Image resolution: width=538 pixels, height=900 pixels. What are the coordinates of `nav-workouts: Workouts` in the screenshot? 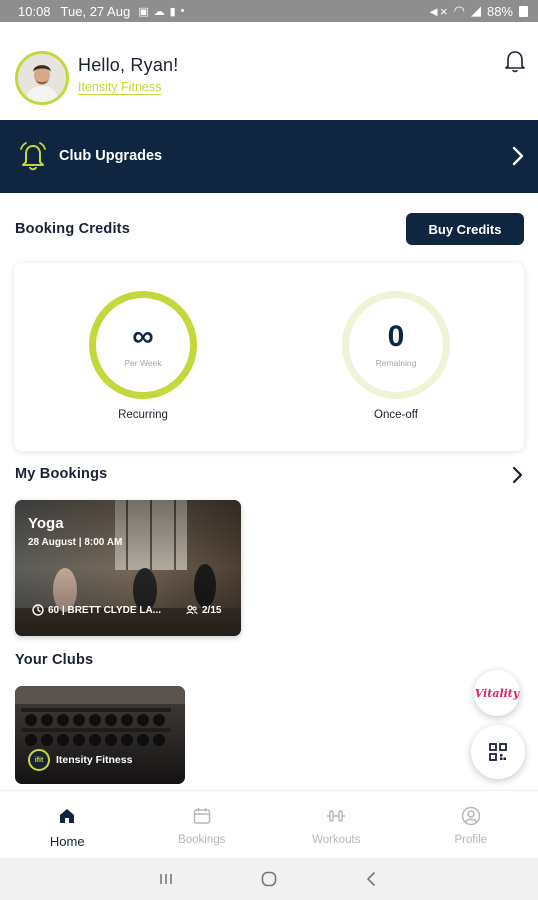 It's located at (336, 824).